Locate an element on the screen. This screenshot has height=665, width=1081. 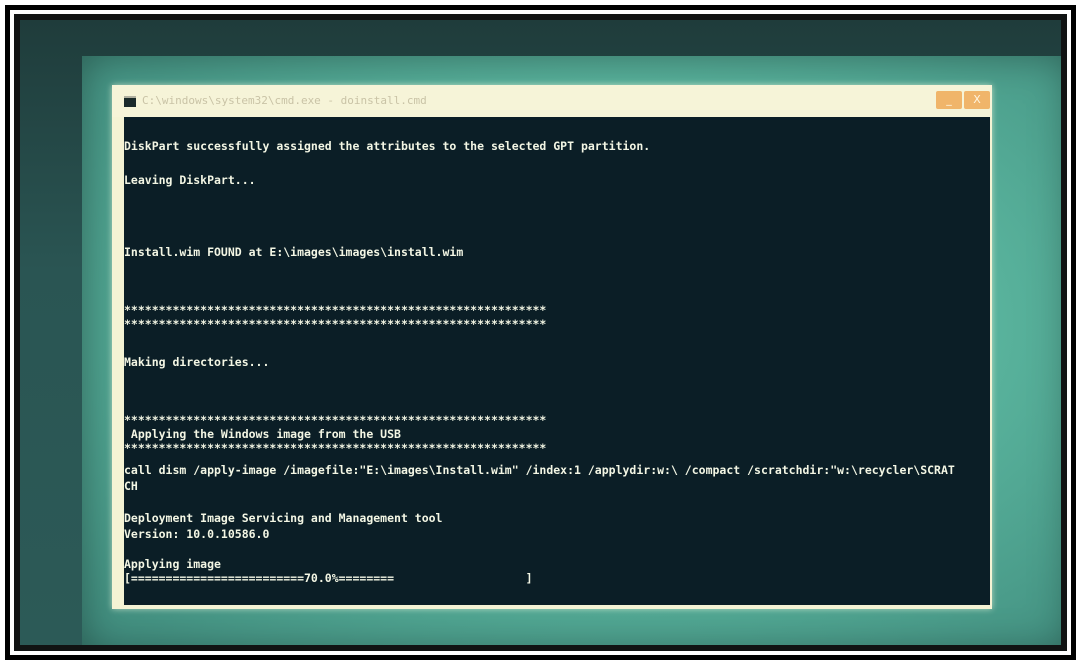
close-button: X is located at coordinates (977, 100).